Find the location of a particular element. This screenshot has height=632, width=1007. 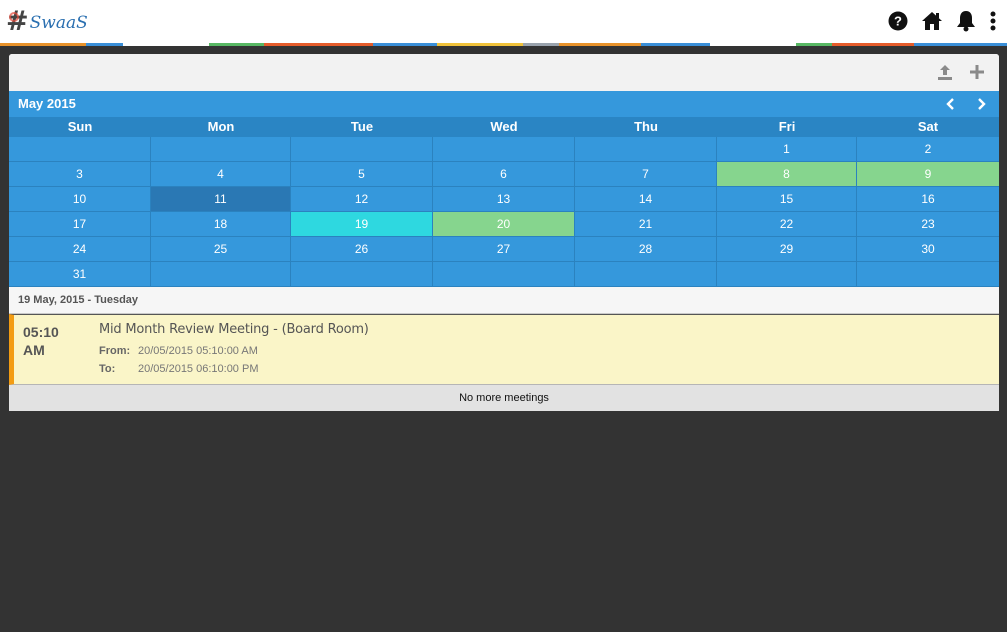

swaas-logo: # SwaaS is located at coordinates (47, 21).